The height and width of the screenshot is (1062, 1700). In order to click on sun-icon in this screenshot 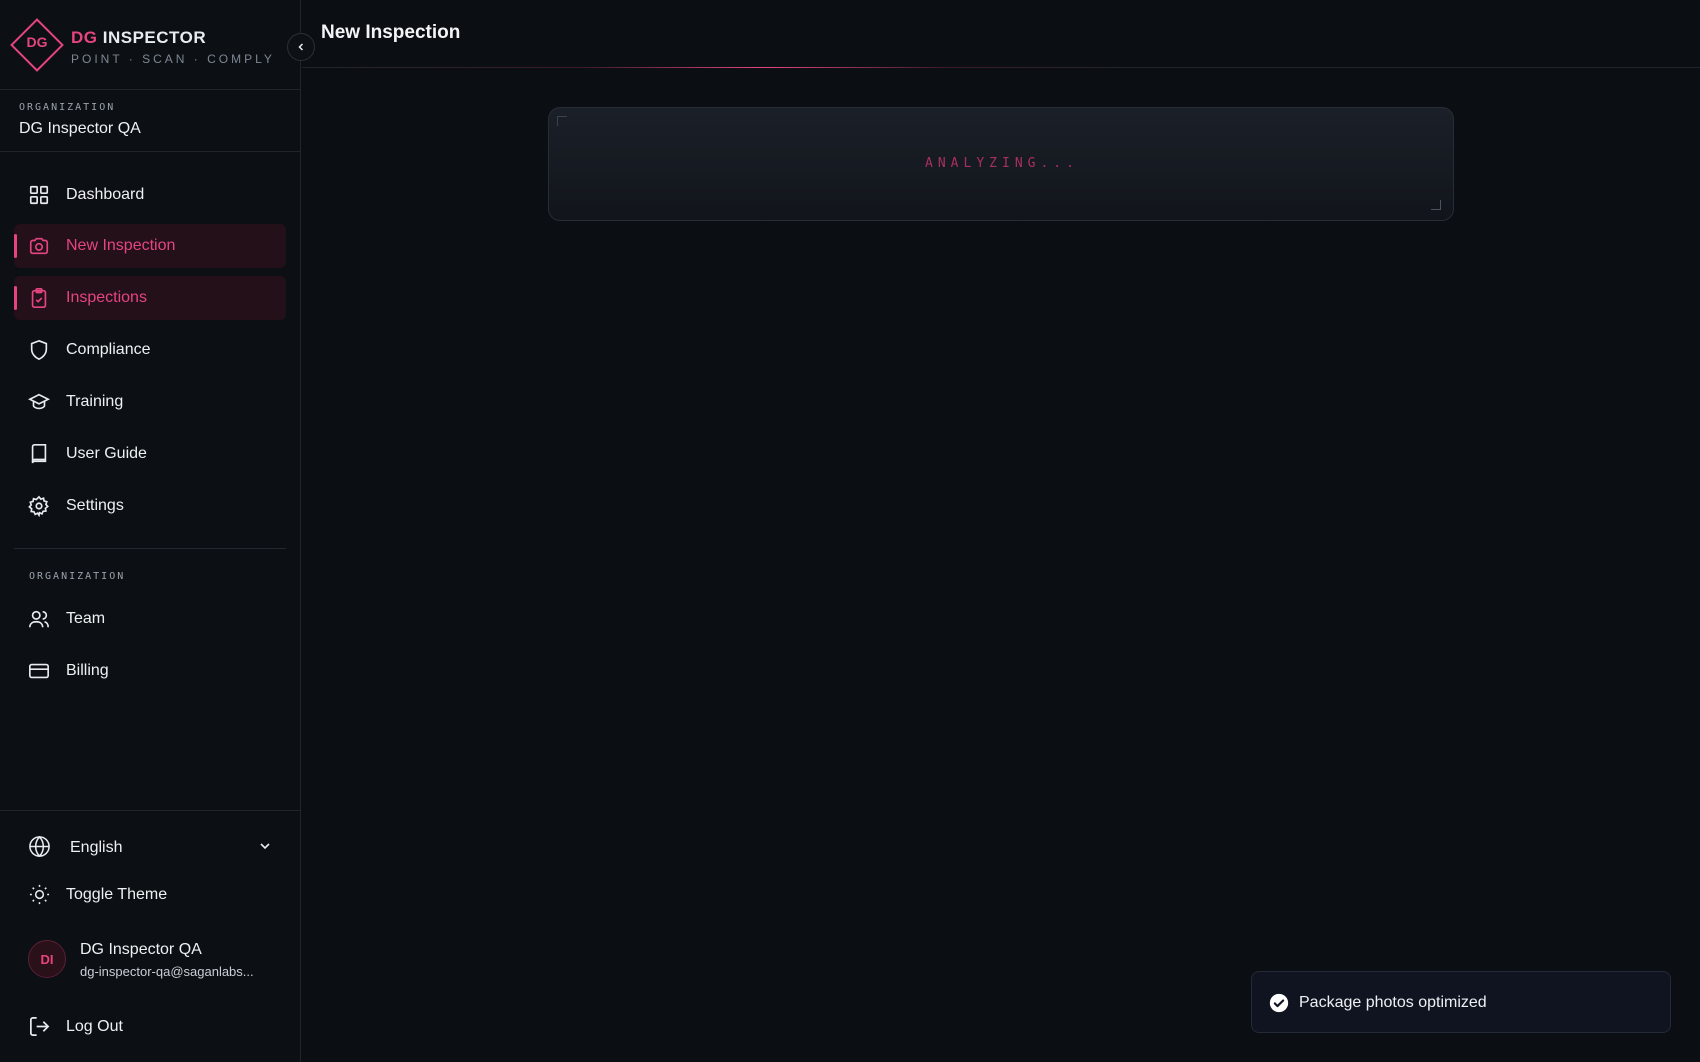, I will do `click(39, 894)`.